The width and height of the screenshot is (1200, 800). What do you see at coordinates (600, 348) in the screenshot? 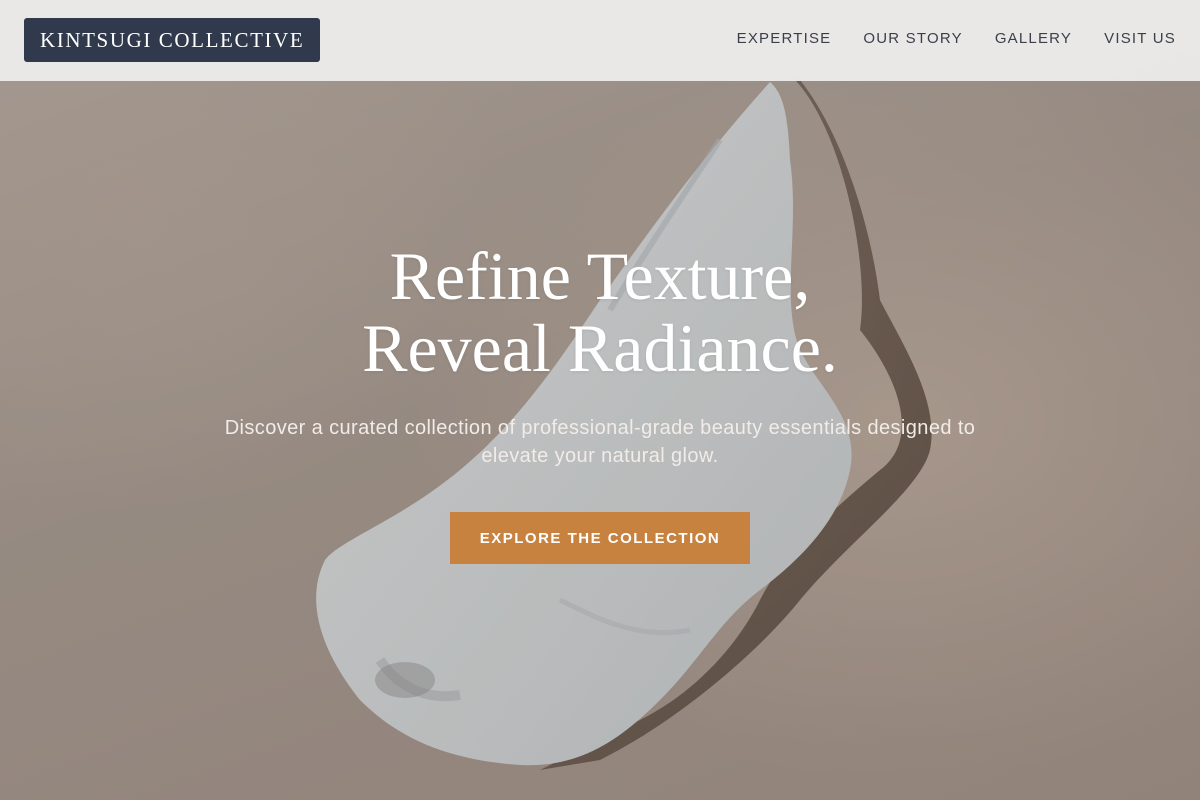
I see `hero-headline-line-2: Reveal Radiance.` at bounding box center [600, 348].